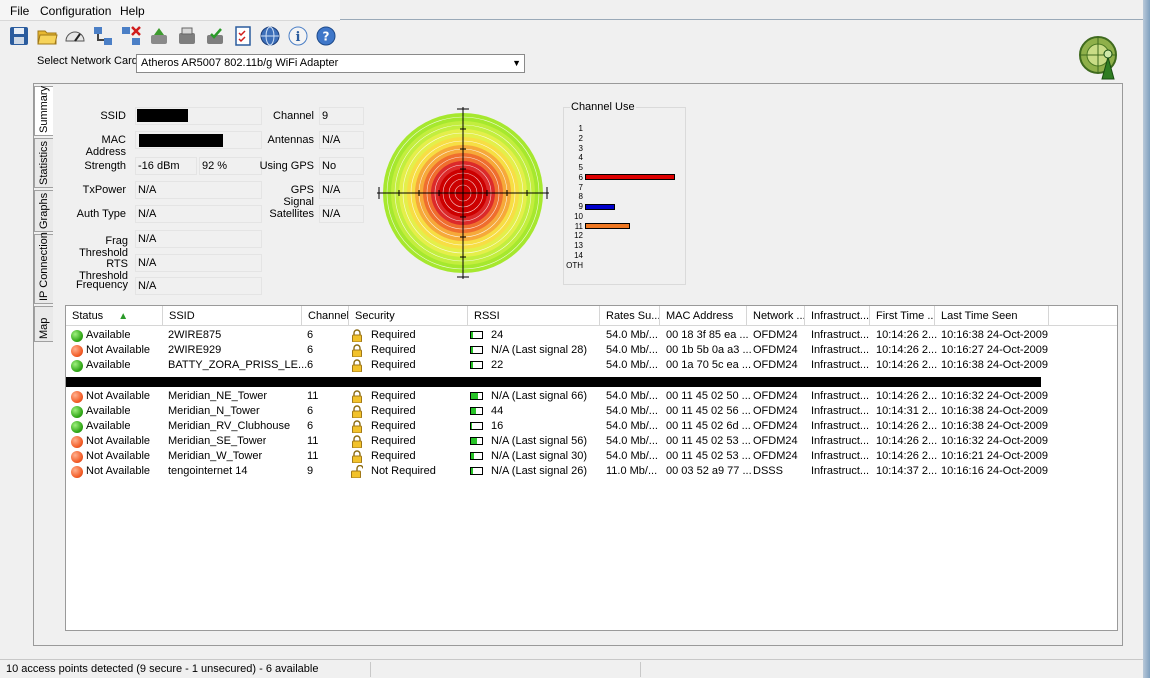  Describe the element at coordinates (75, 36) in the screenshot. I see `gauge-icon` at that location.